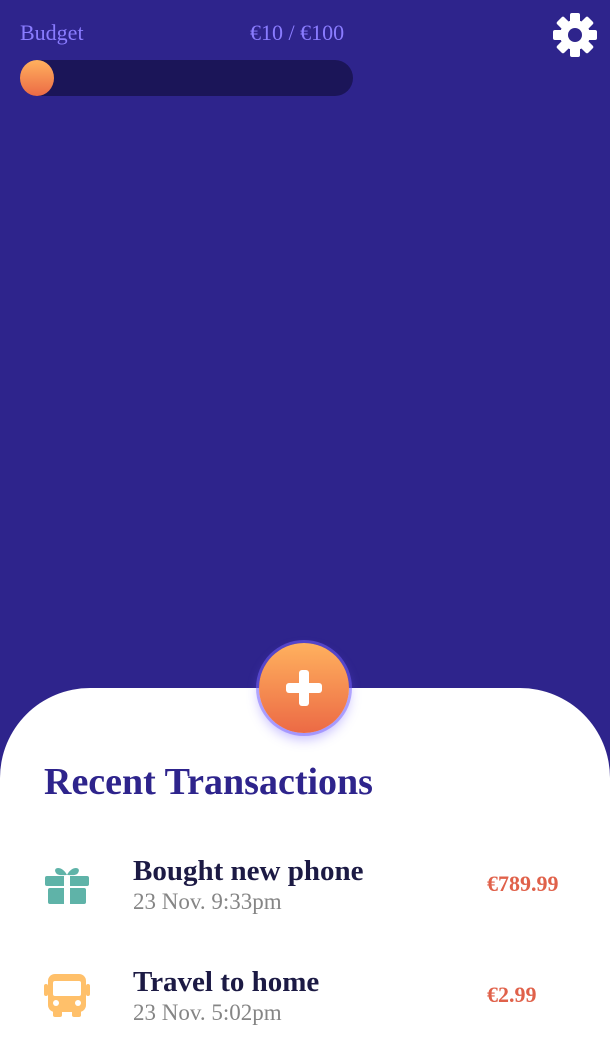 The width and height of the screenshot is (610, 1057). I want to click on transaction-amount: €789.99, so click(523, 883).